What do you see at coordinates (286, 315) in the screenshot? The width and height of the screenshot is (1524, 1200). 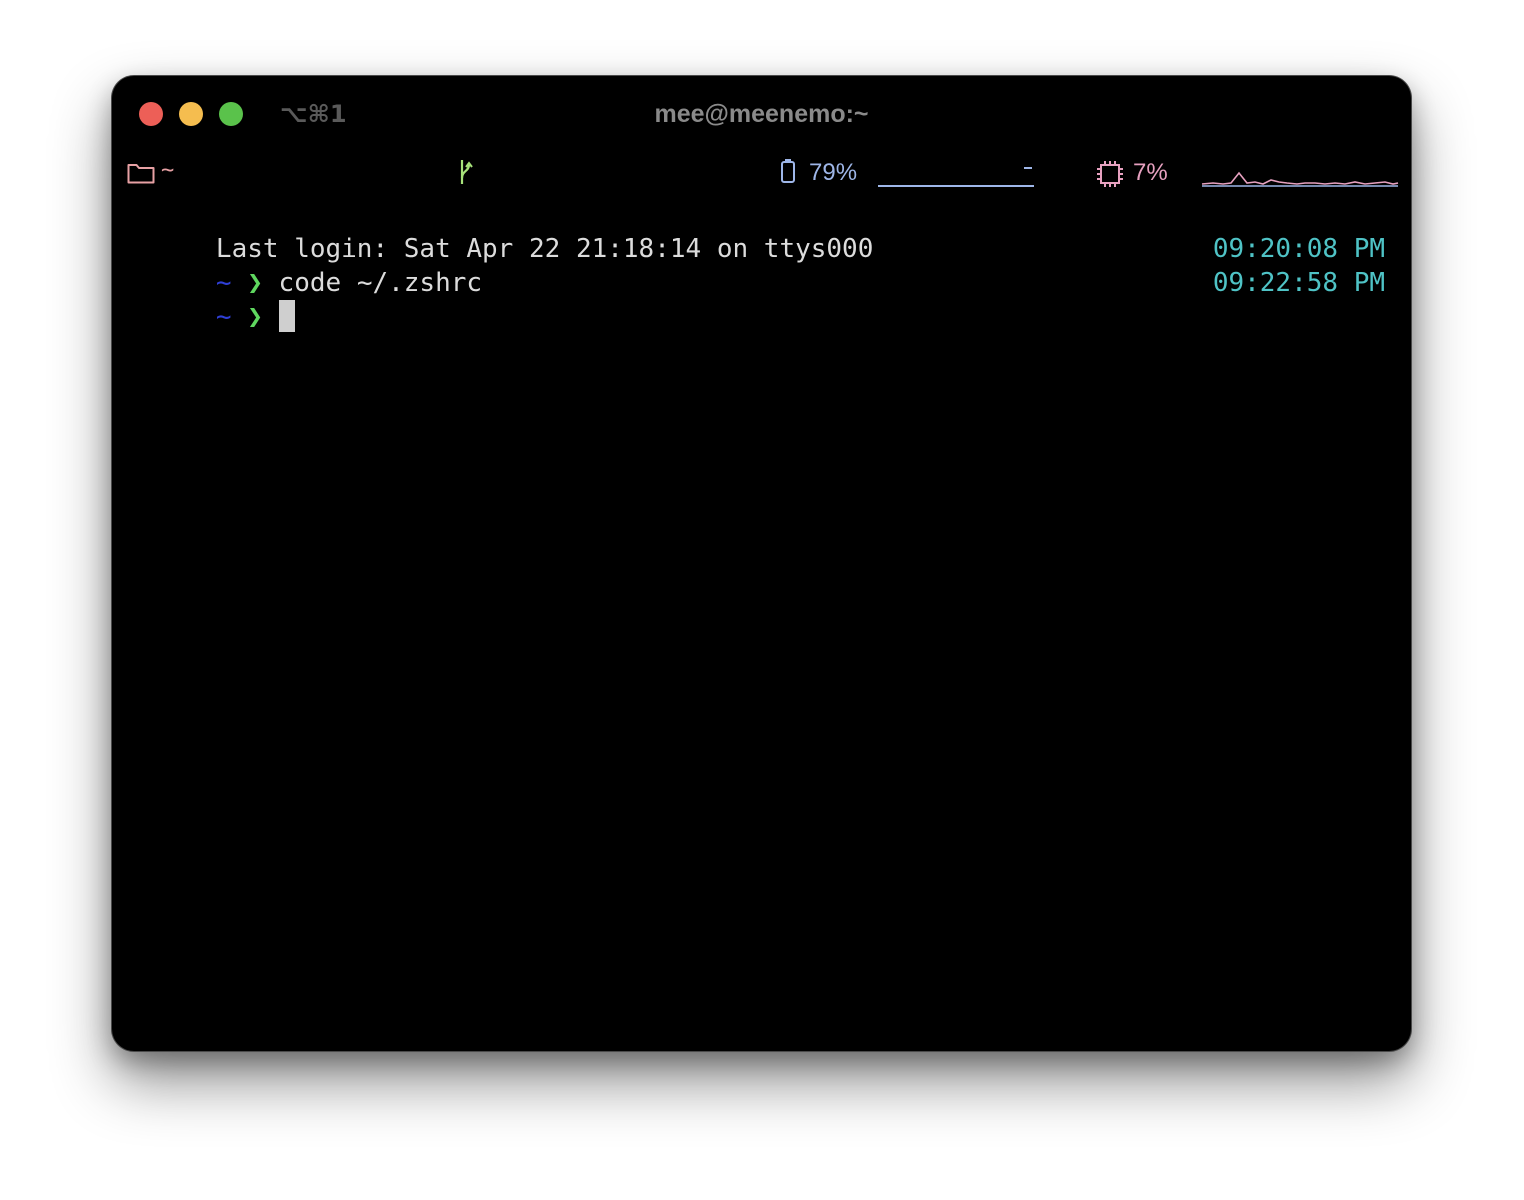 I see `text-cursor` at bounding box center [286, 315].